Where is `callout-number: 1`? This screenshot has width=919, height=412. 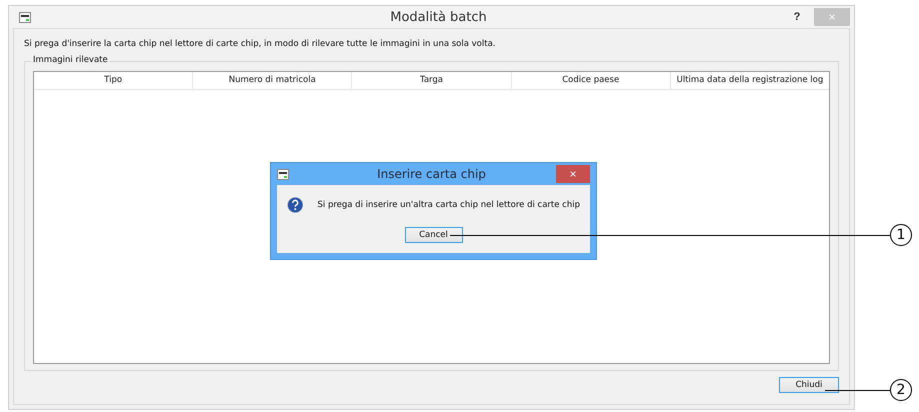
callout-number: 1 is located at coordinates (901, 235).